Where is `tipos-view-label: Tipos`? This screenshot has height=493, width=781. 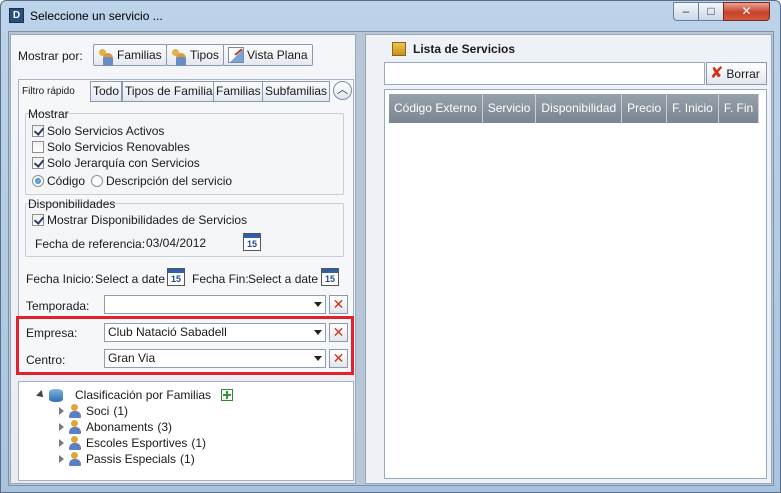 tipos-view-label: Tipos is located at coordinates (204, 55).